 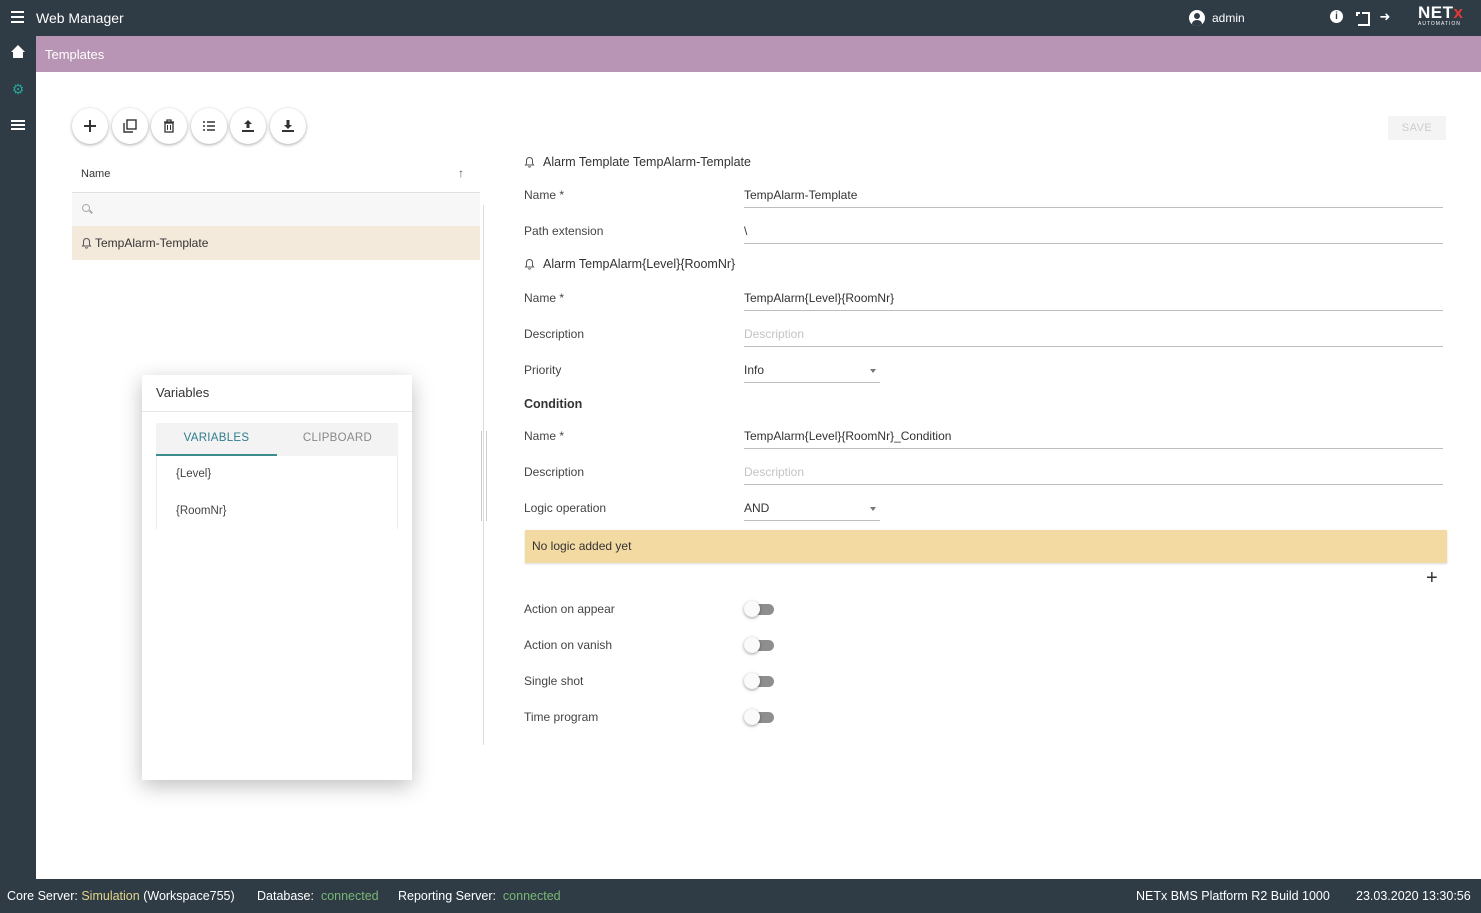 What do you see at coordinates (812, 372) in the screenshot?
I see `priority-select: Info` at bounding box center [812, 372].